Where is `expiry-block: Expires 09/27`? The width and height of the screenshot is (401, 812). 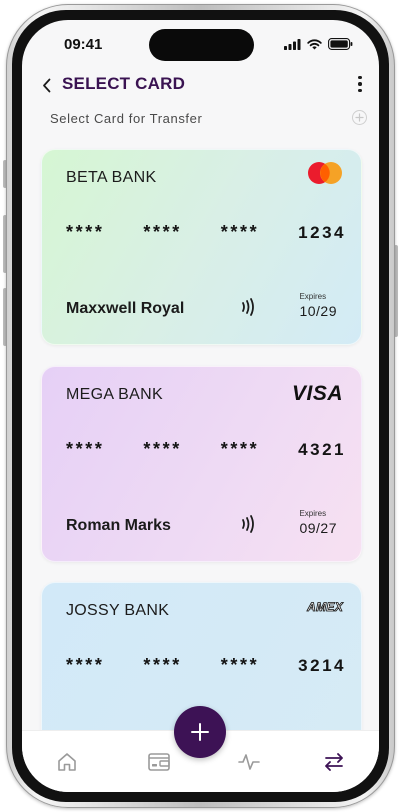 expiry-block: Expires 09/27 is located at coordinates (318, 522).